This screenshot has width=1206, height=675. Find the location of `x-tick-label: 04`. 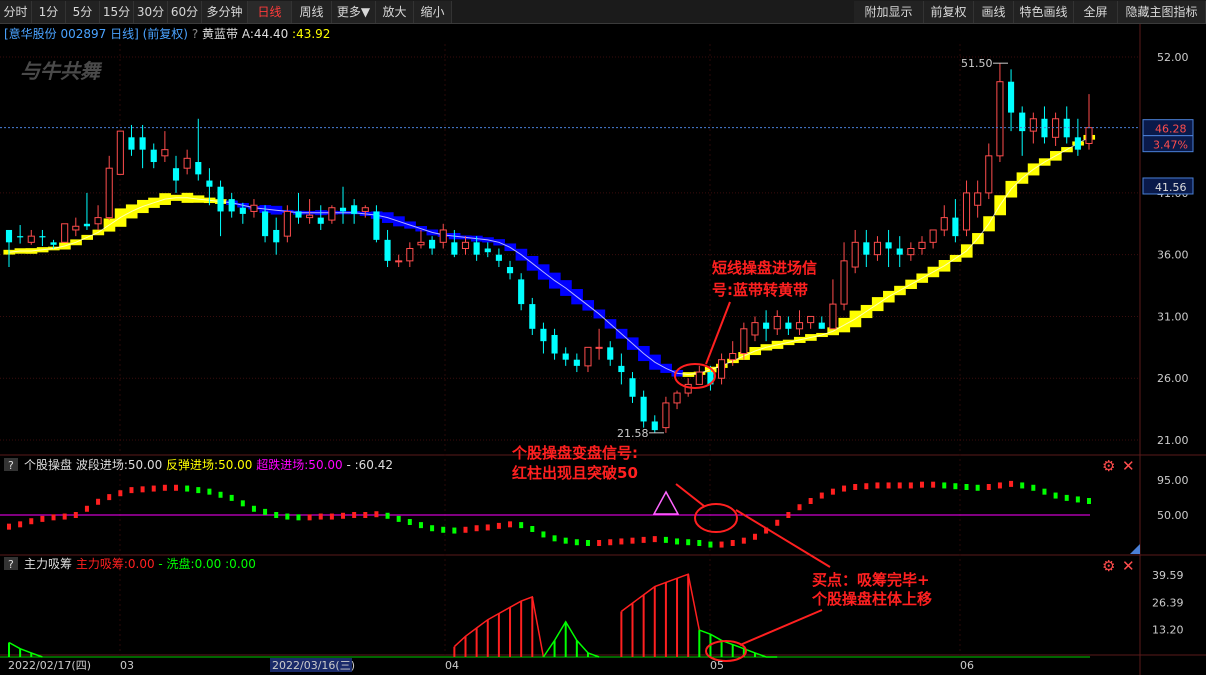

x-tick-label: 04 is located at coordinates (452, 665).